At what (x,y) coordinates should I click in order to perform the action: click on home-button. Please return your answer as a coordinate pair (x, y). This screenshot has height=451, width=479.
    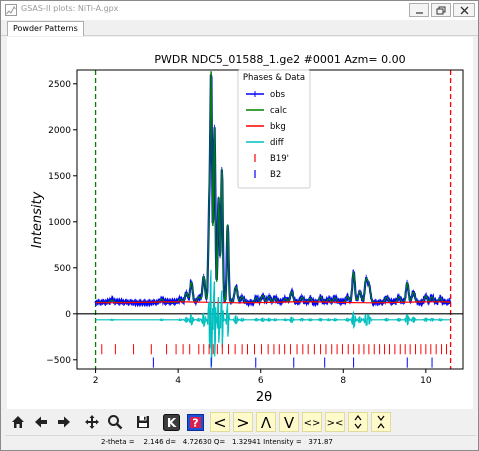
    Looking at the image, I should click on (18, 422).